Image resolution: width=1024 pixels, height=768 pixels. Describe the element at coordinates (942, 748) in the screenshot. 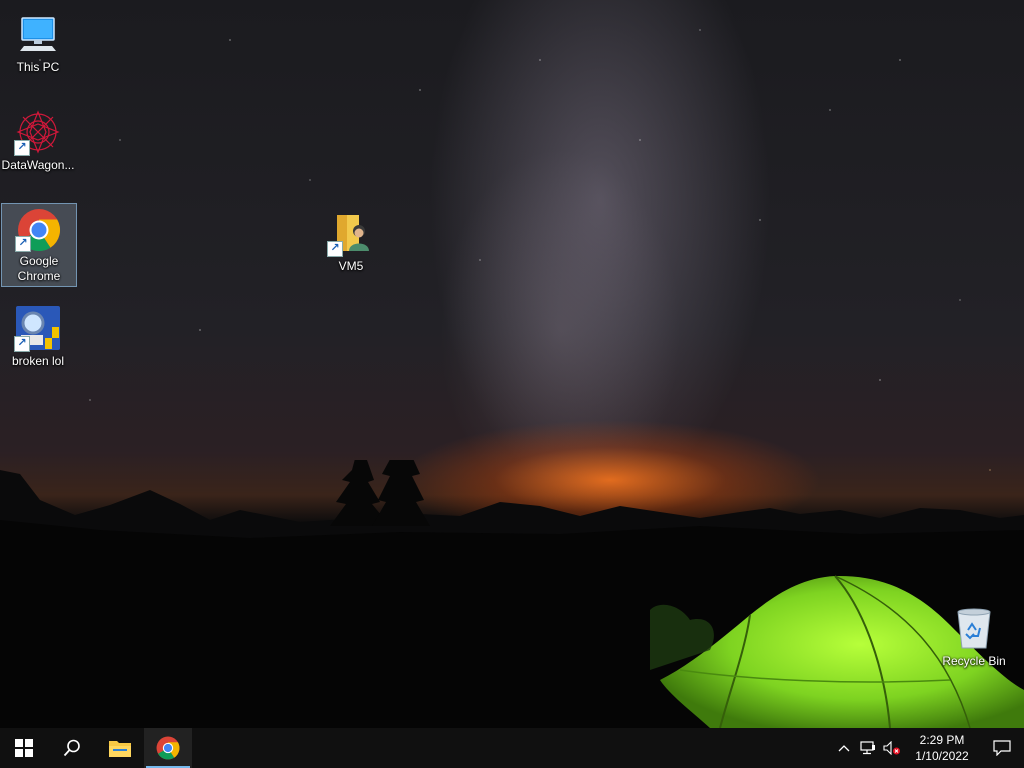

I see `clock: 2:29 PM 1/10/2022` at that location.